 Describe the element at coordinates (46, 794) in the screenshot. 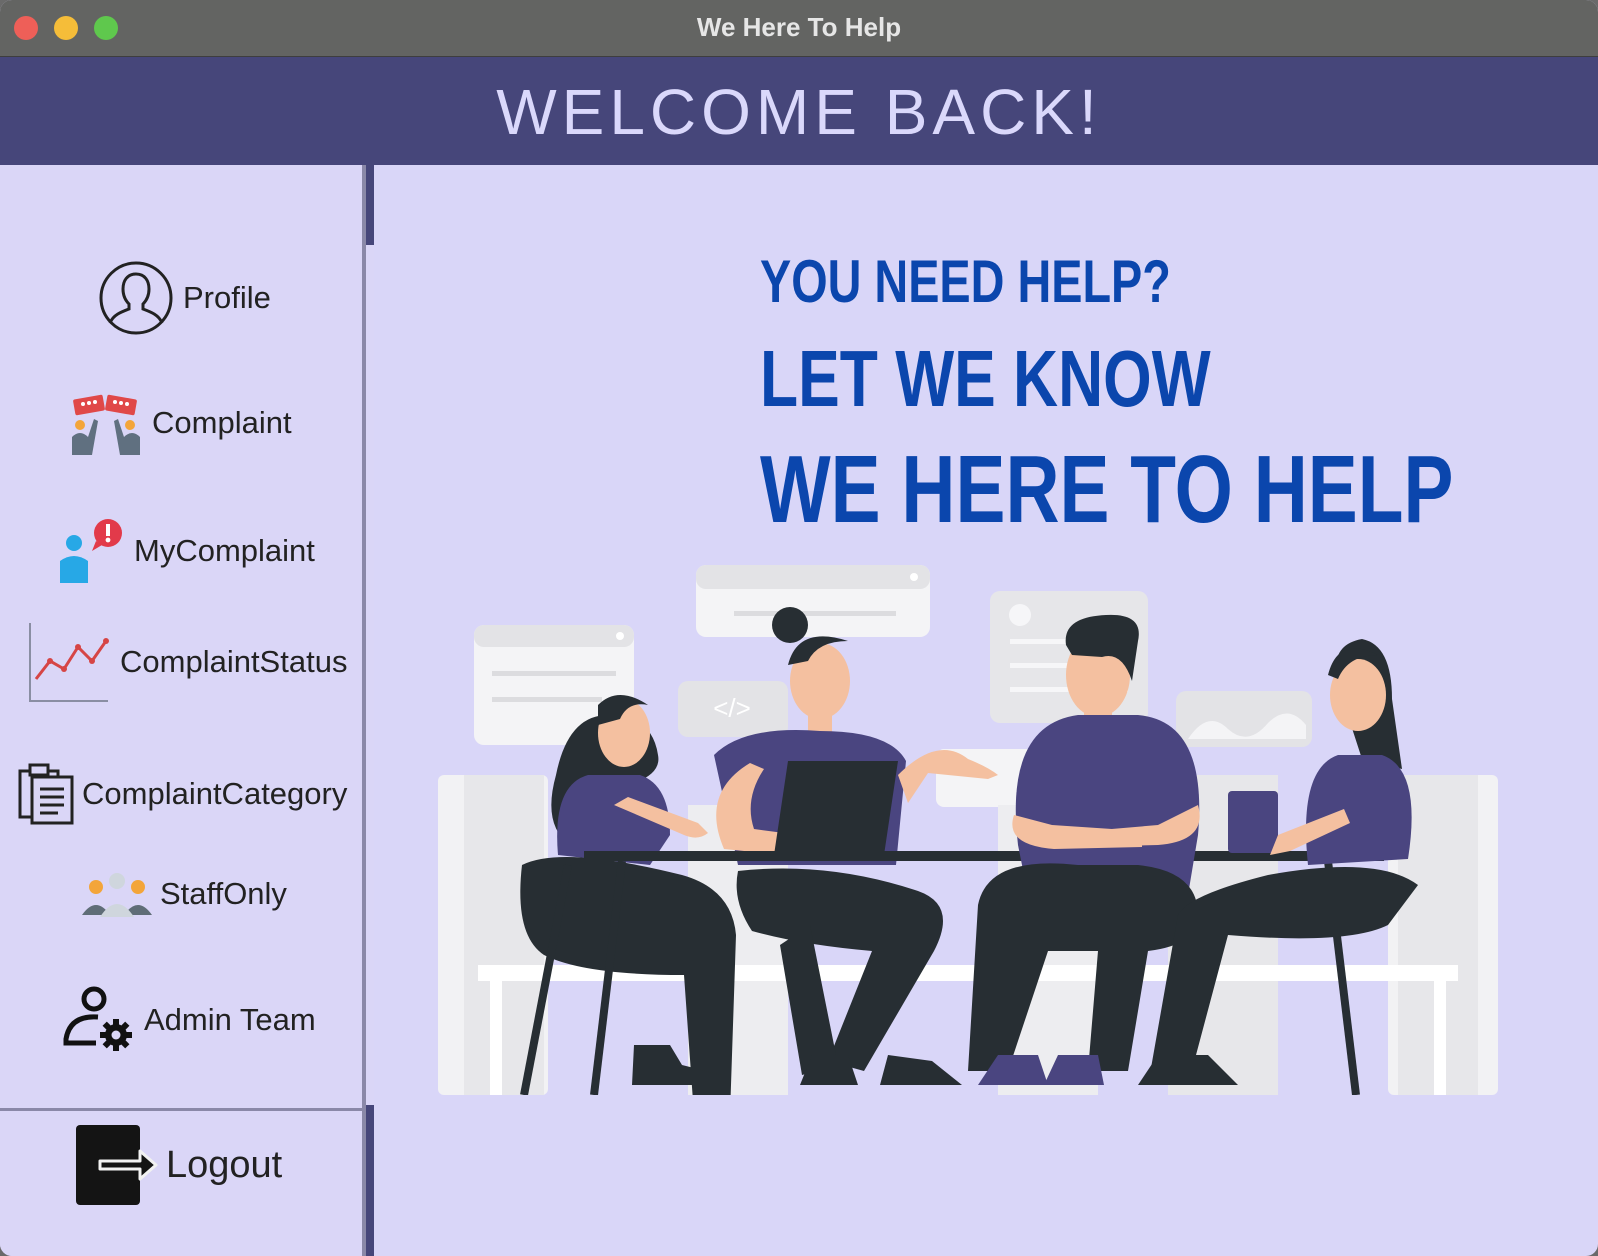

I see `clipboard-list-icon` at that location.